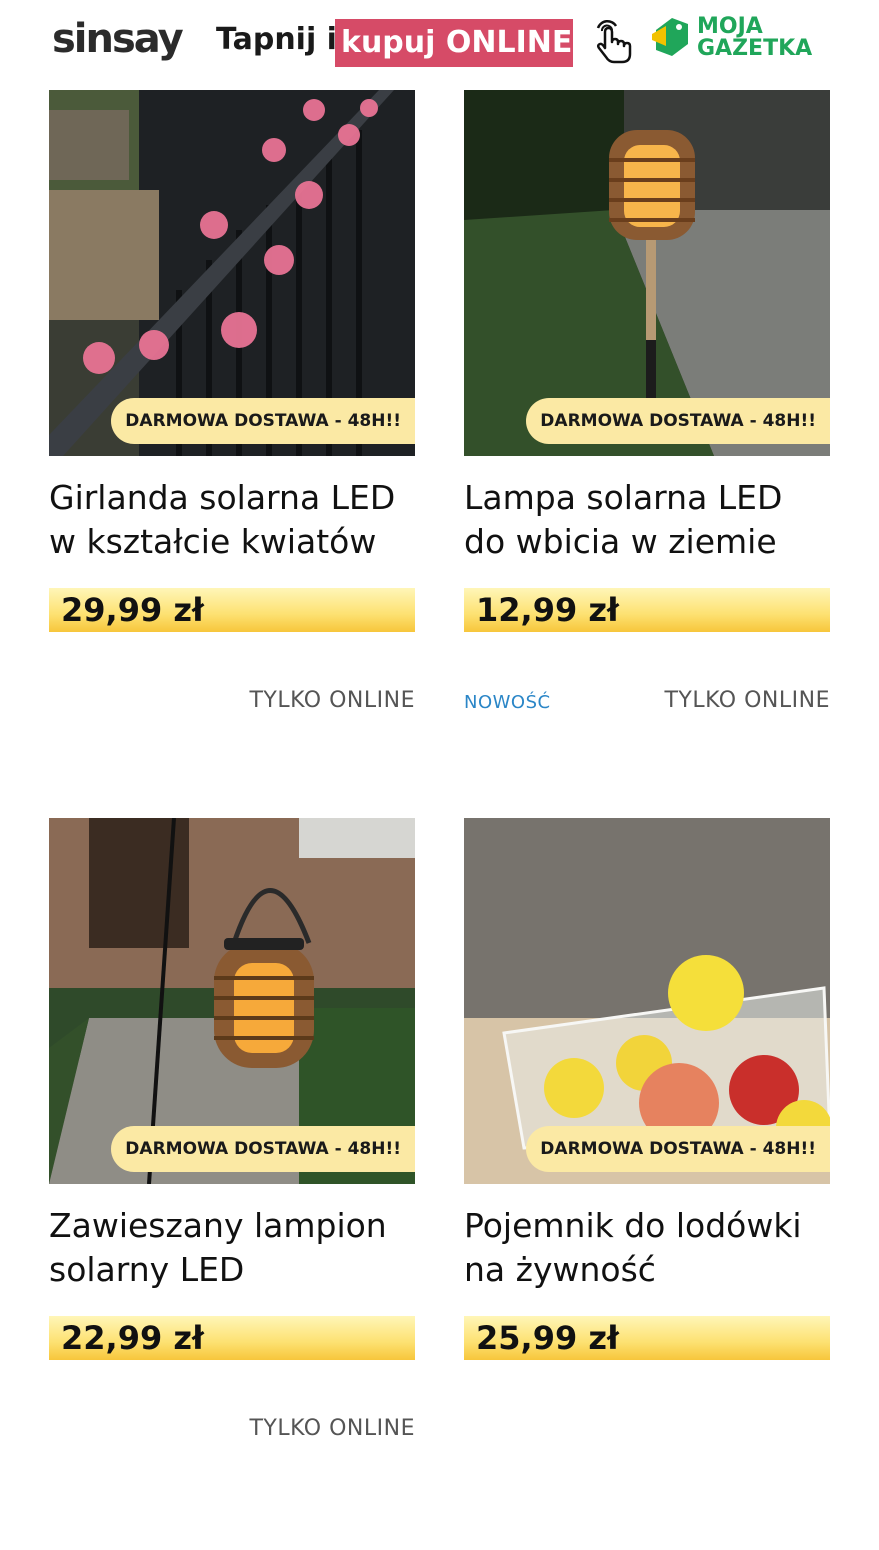  I want to click on price-value: 12,99 zł, so click(547, 610).